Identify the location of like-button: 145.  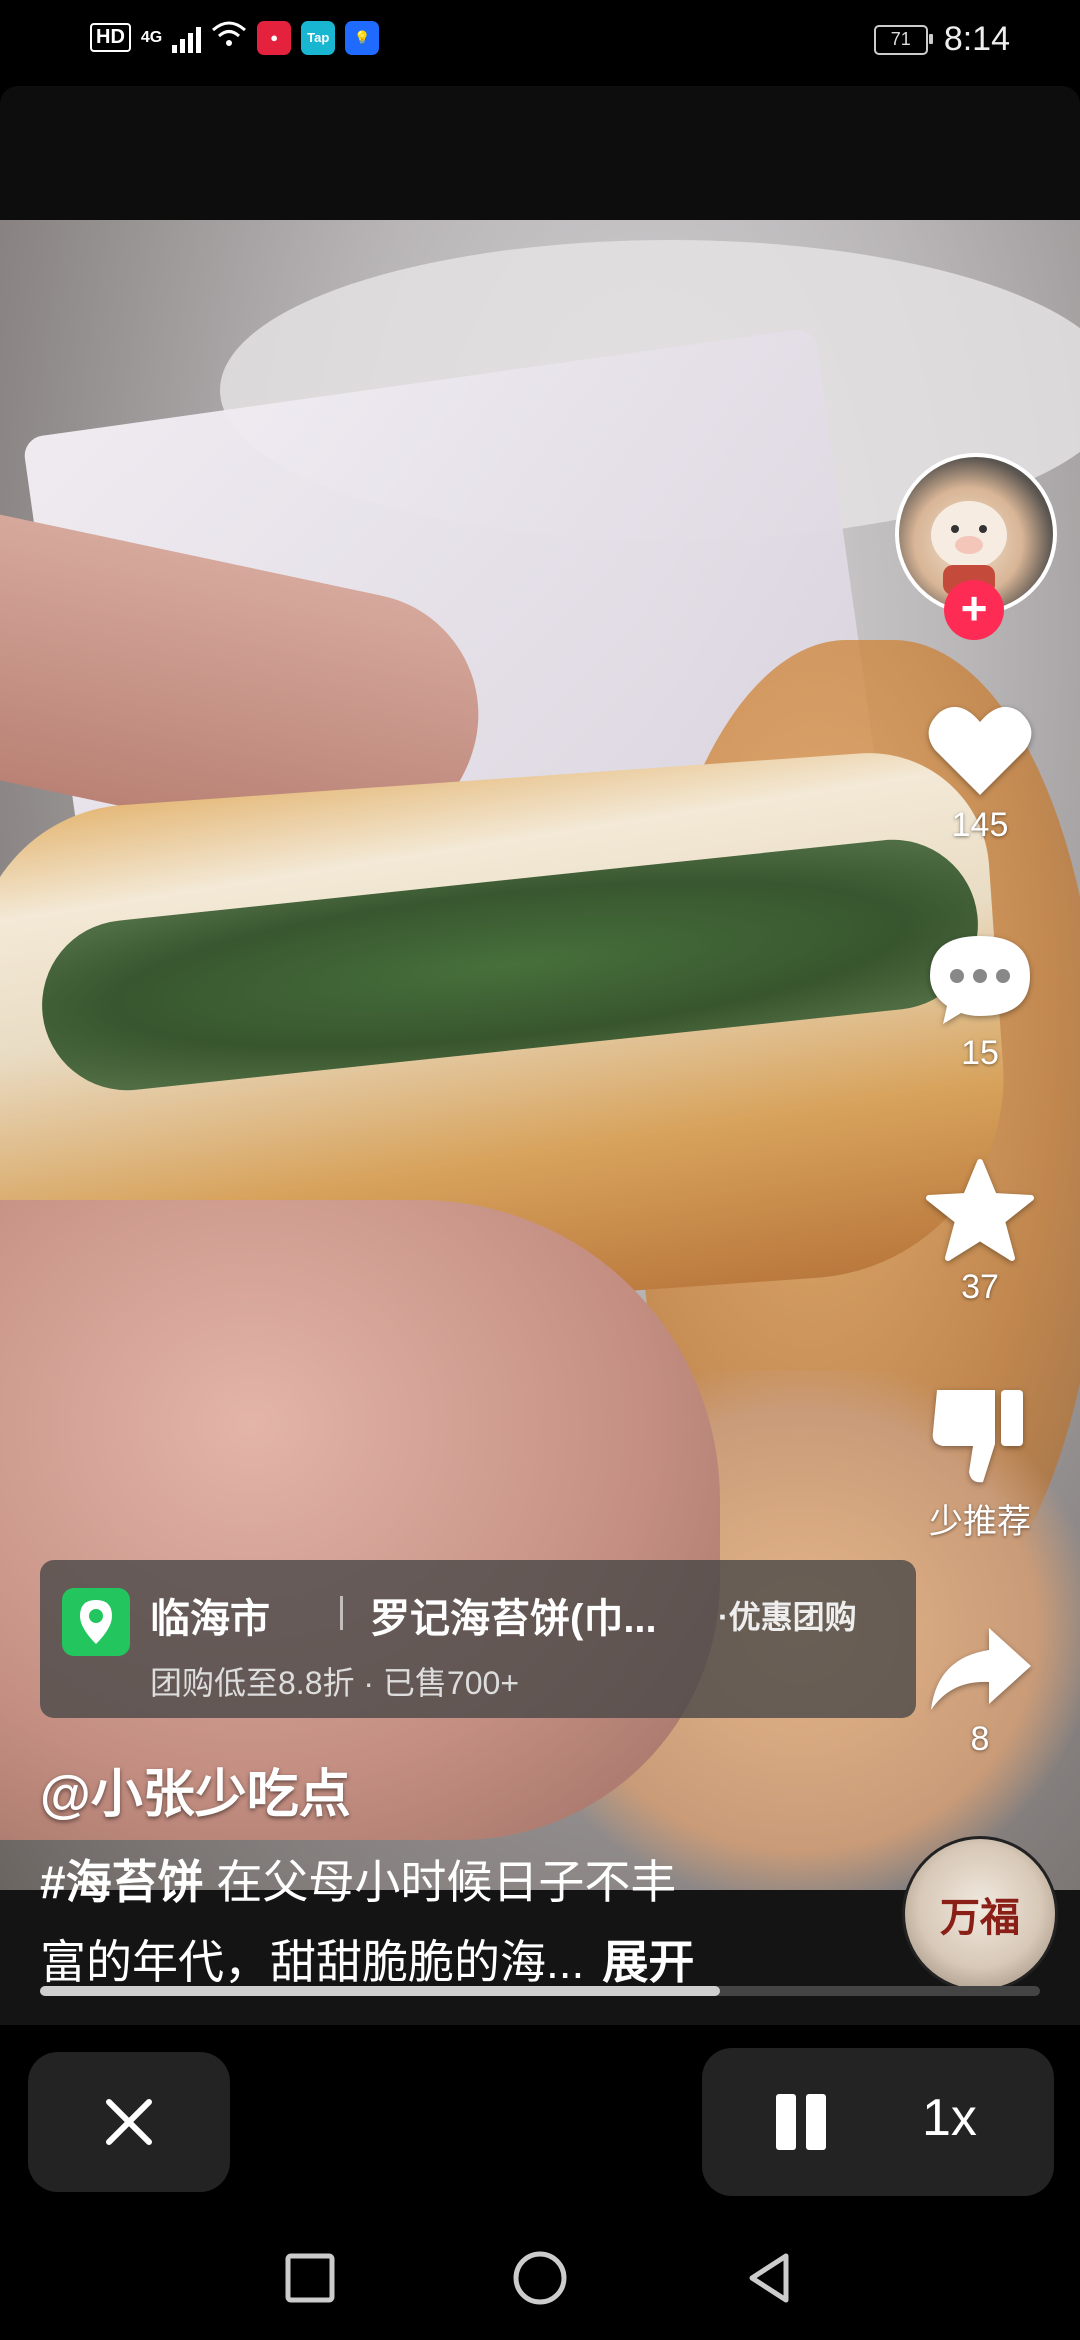
(980, 772).